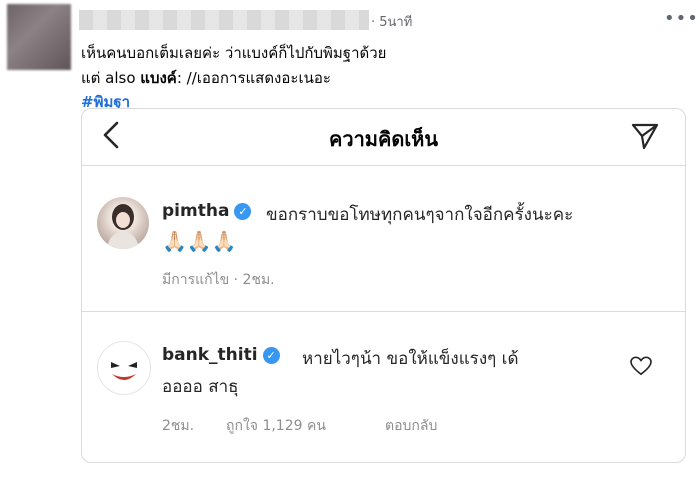  I want to click on comment-time: 2ชม., so click(178, 426).